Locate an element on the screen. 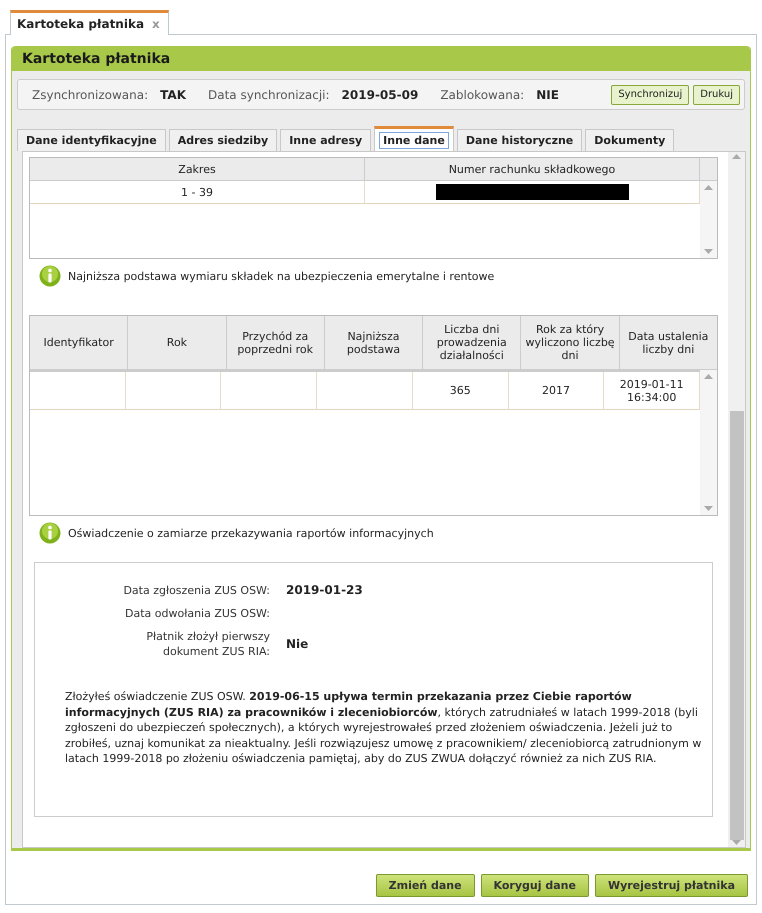 This screenshot has height=913, width=762. status-label: Zsynchronizowana: is located at coordinates (90, 95).